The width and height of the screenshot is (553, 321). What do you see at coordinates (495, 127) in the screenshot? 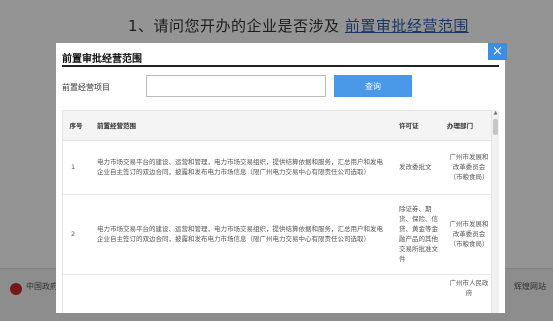
I see `scroll-thumb` at bounding box center [495, 127].